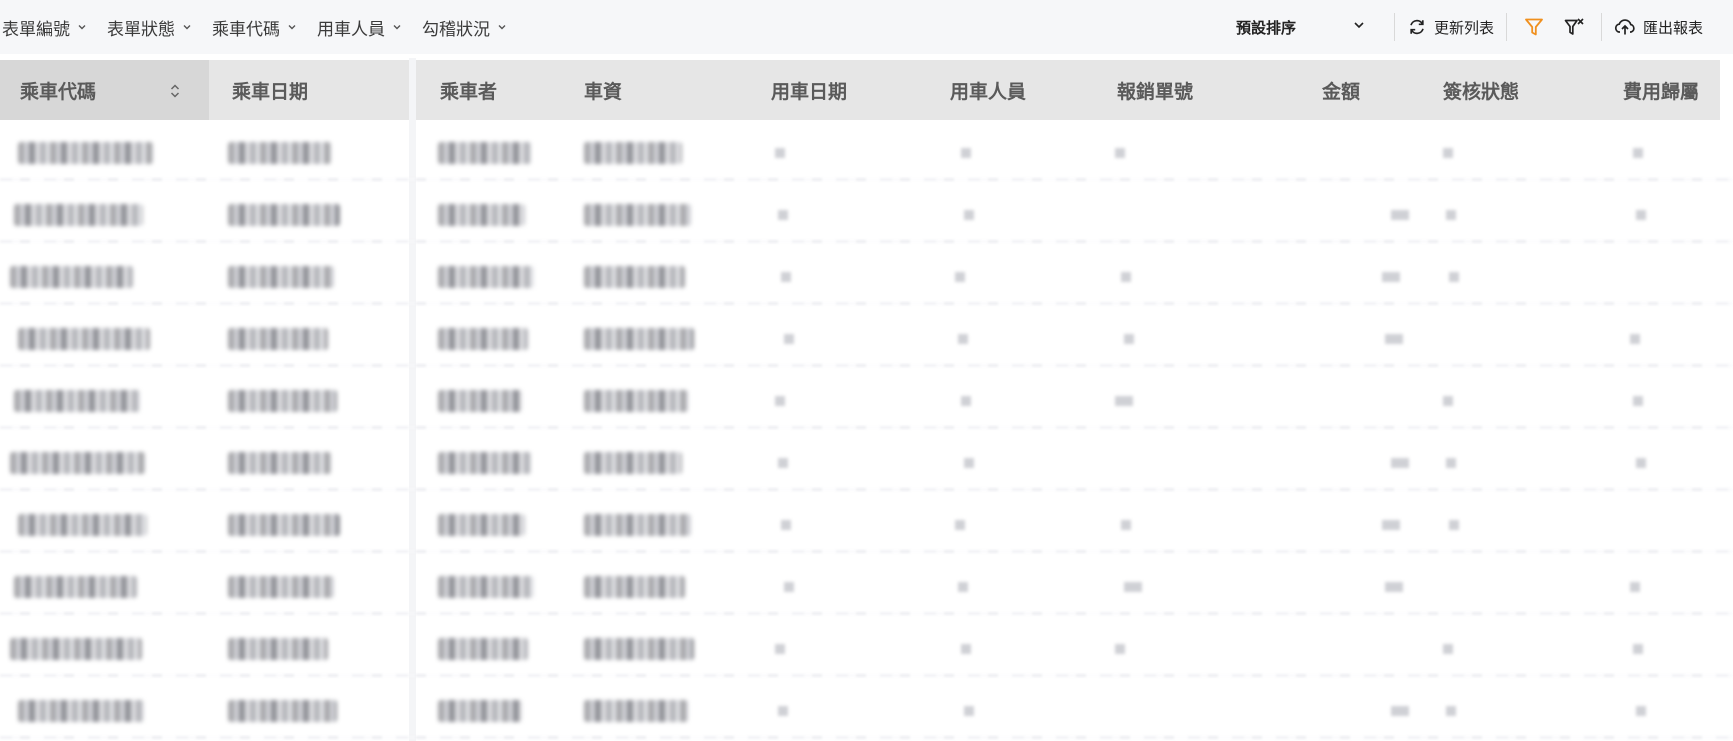 The image size is (1733, 741). I want to click on filter-button, so click(1534, 27).